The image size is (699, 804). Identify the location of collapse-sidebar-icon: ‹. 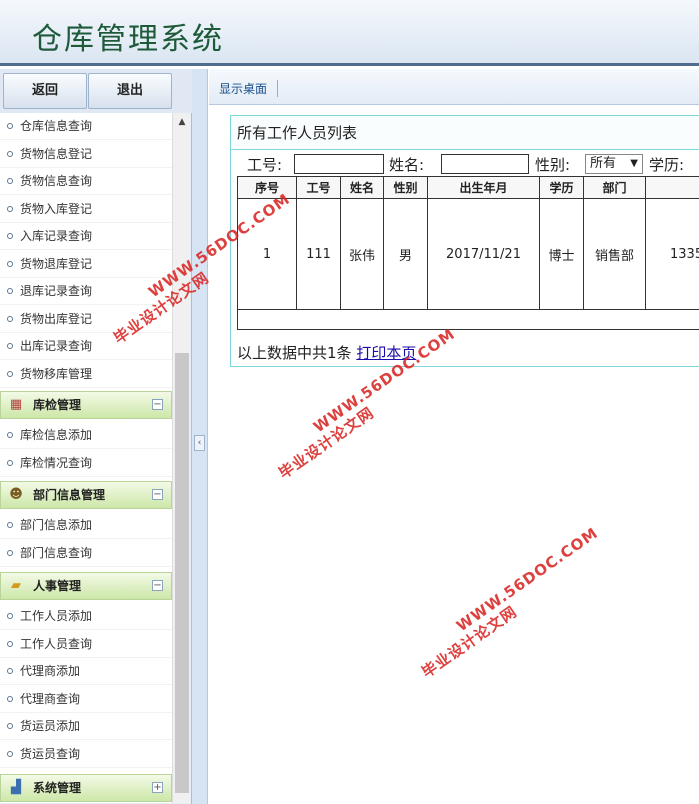
(199, 443).